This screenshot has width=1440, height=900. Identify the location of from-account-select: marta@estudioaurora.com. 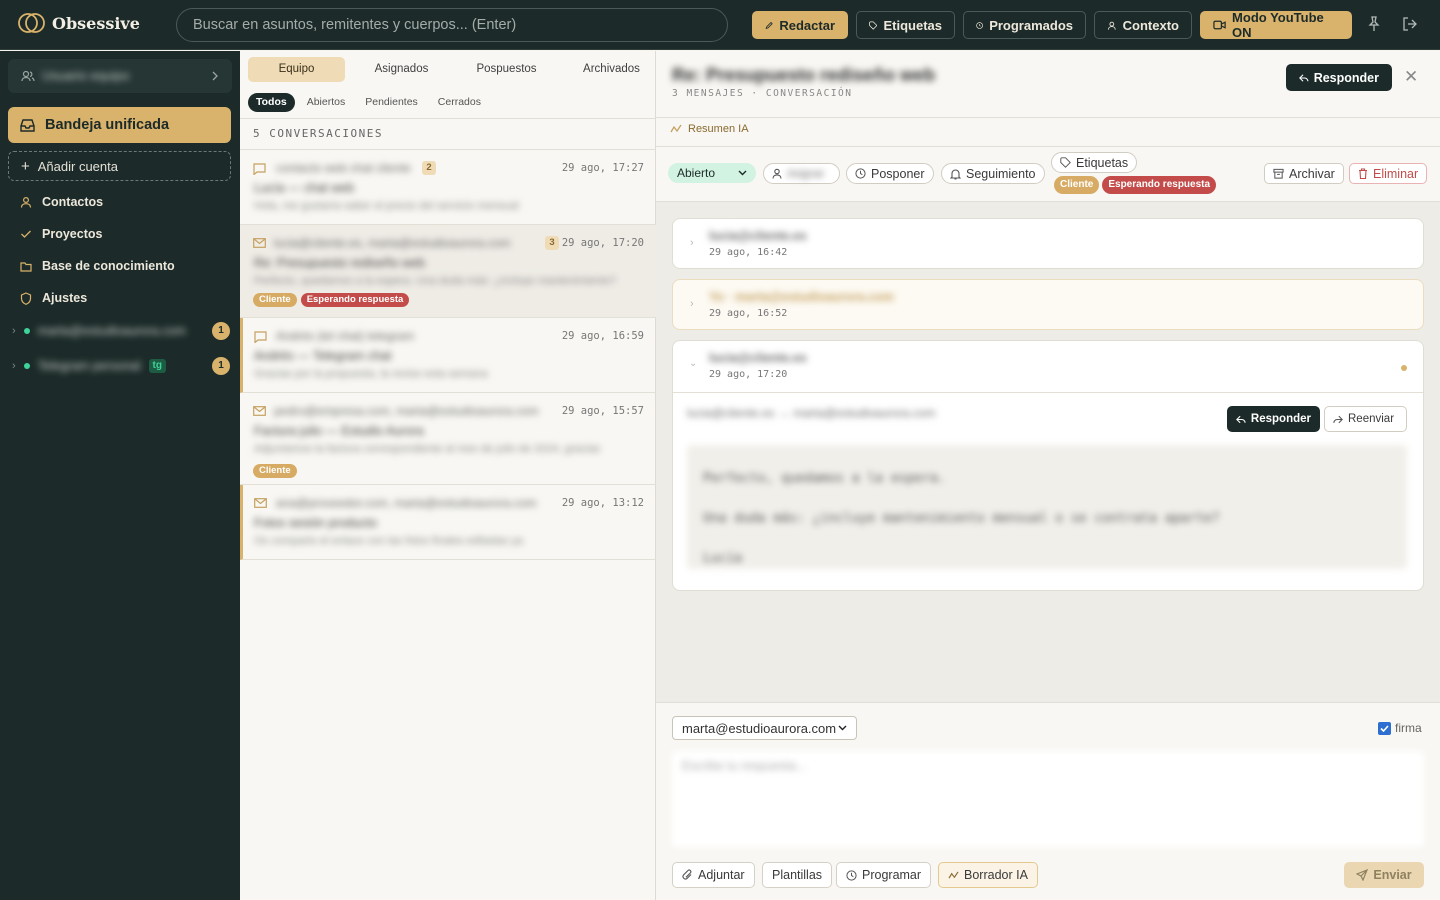
(764, 728).